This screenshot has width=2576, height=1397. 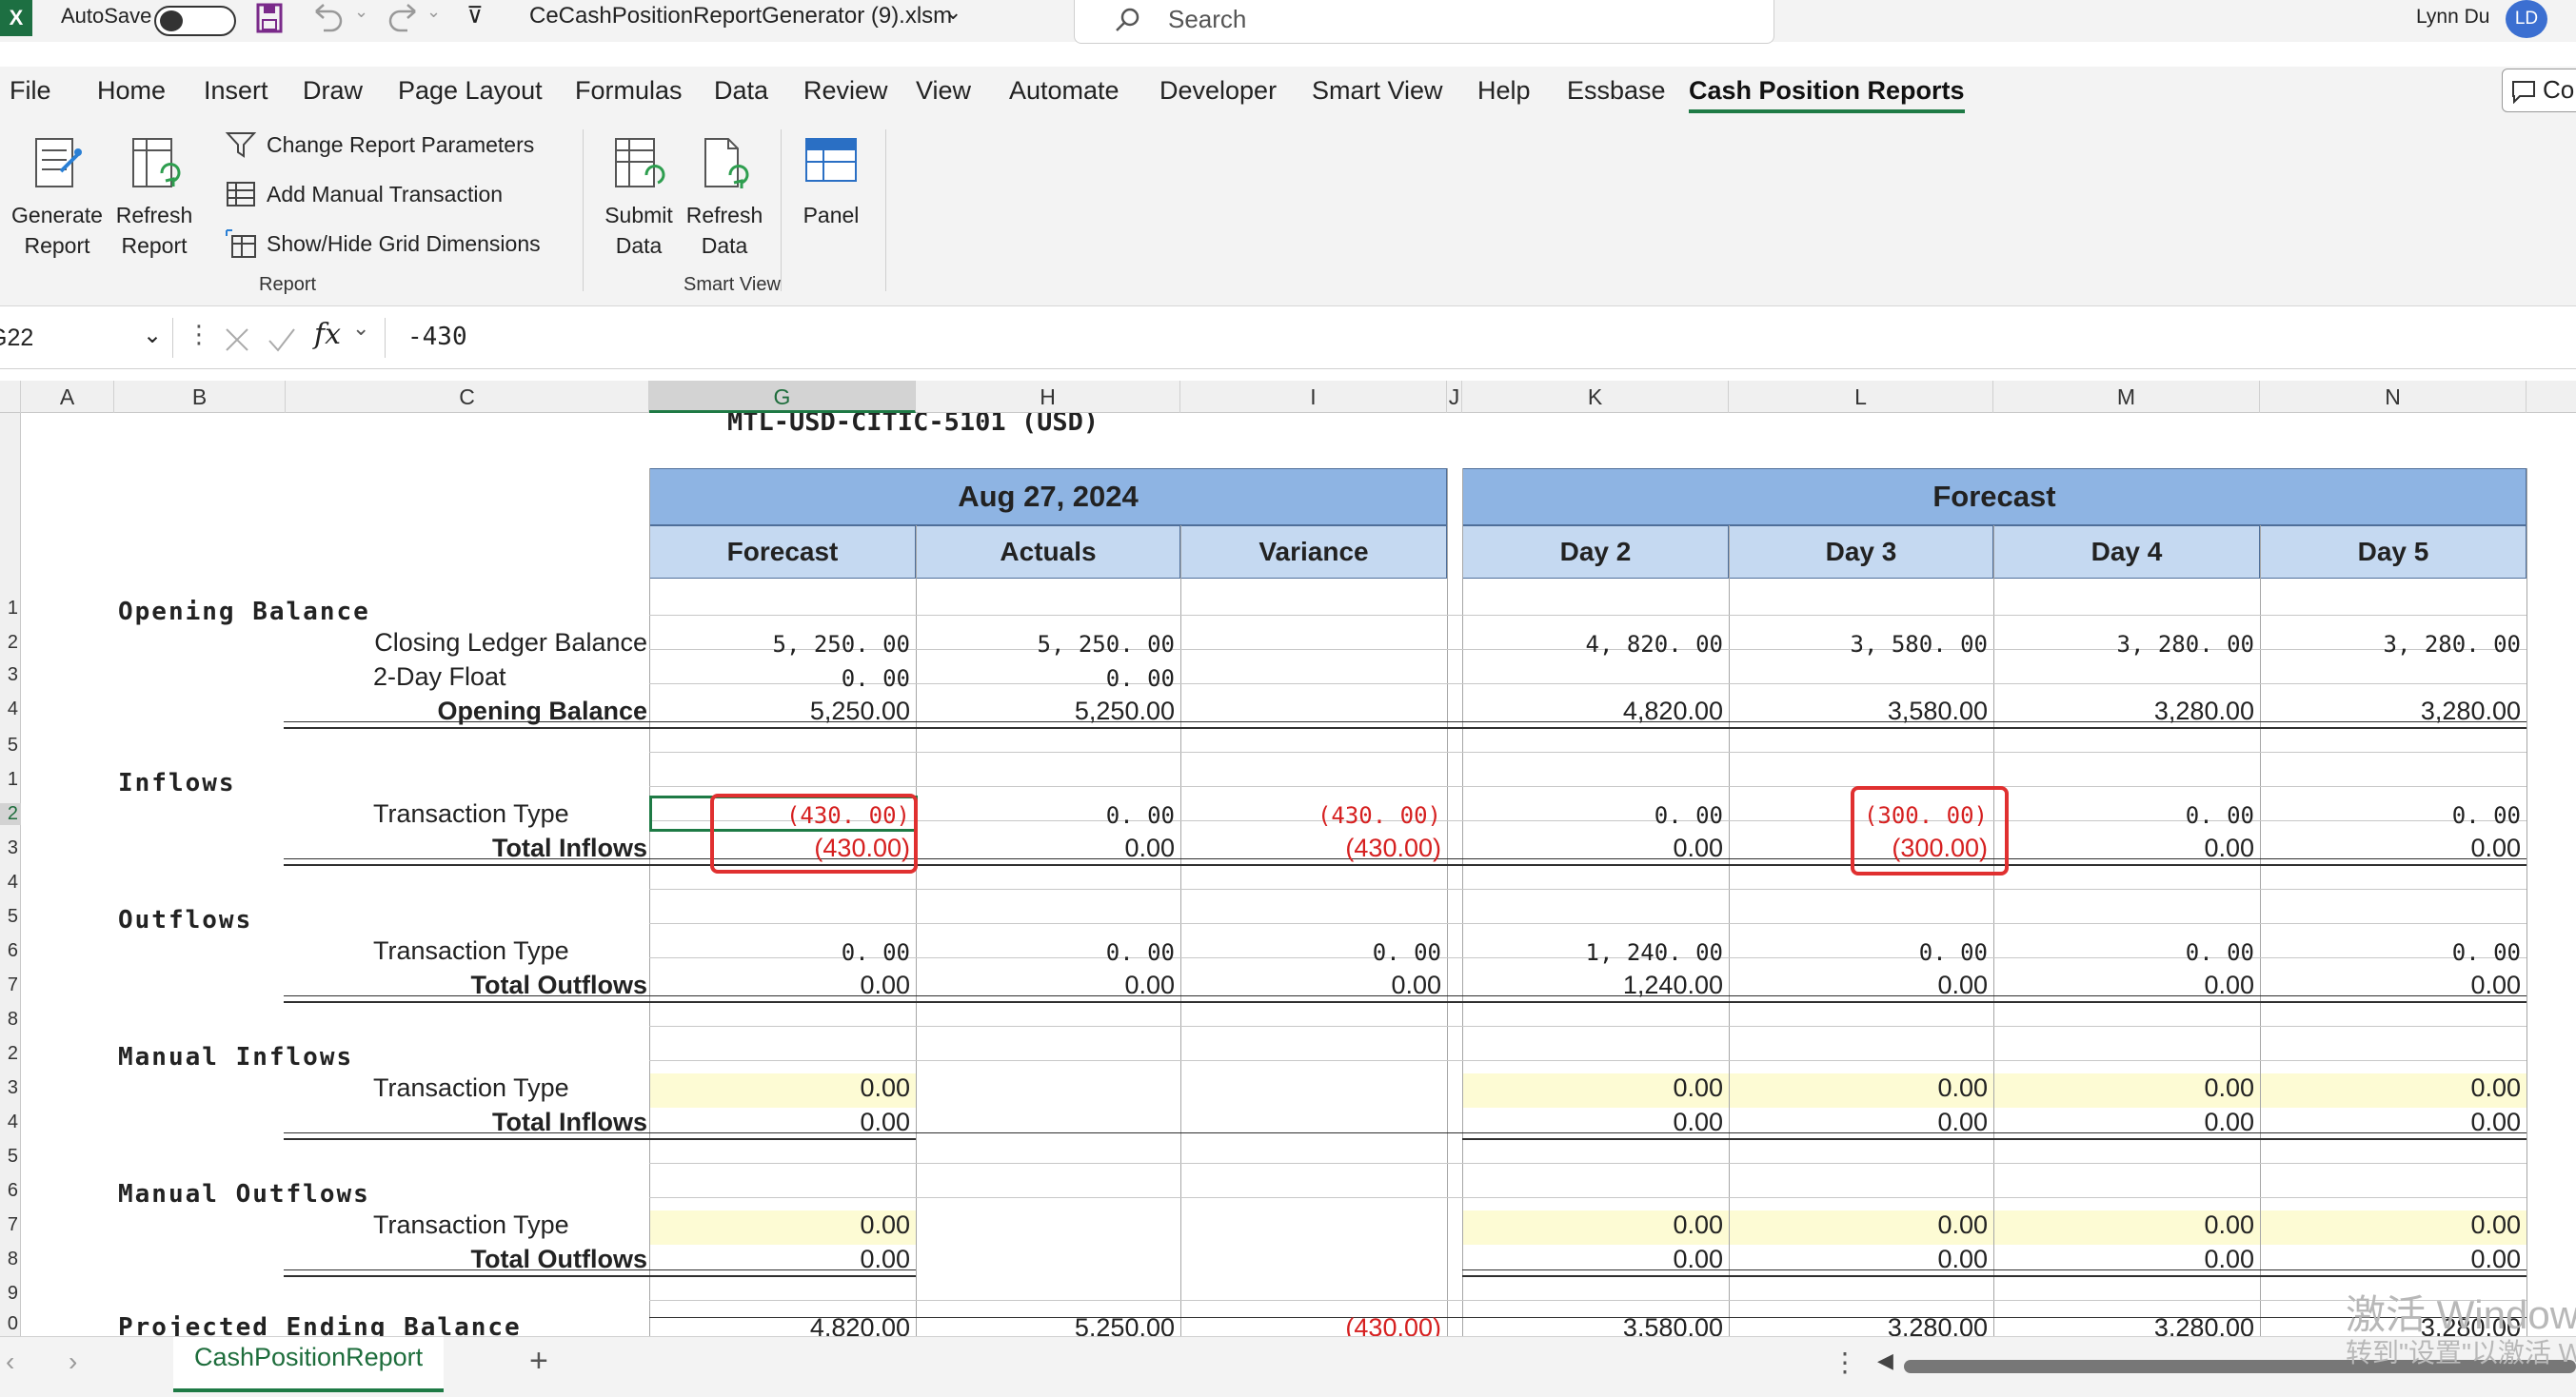 What do you see at coordinates (236, 91) in the screenshot?
I see `tab-insert: Insert` at bounding box center [236, 91].